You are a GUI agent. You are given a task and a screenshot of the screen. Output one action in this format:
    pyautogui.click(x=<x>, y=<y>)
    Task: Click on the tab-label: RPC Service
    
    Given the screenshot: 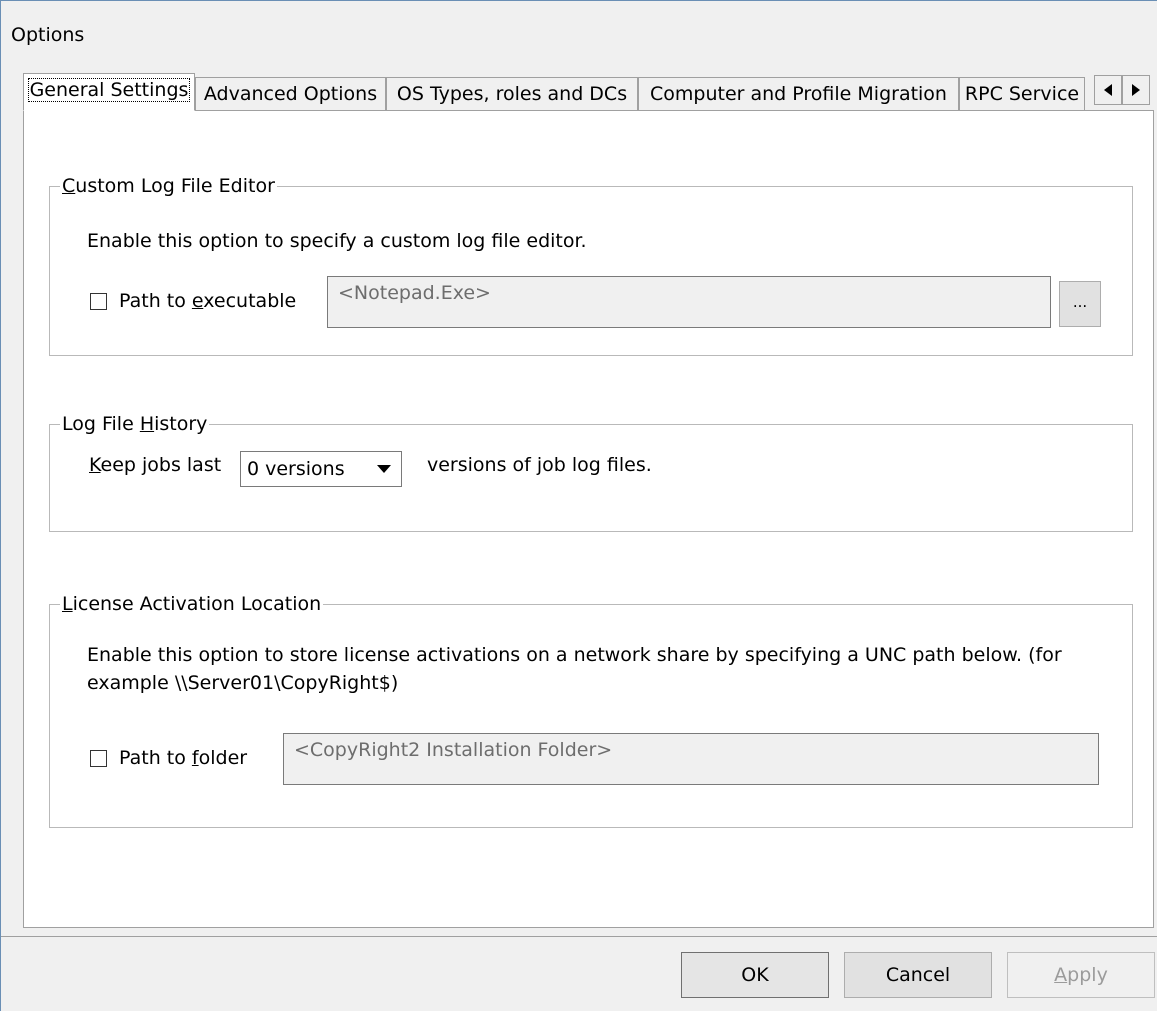 What is the action you would take?
    pyautogui.click(x=1022, y=94)
    